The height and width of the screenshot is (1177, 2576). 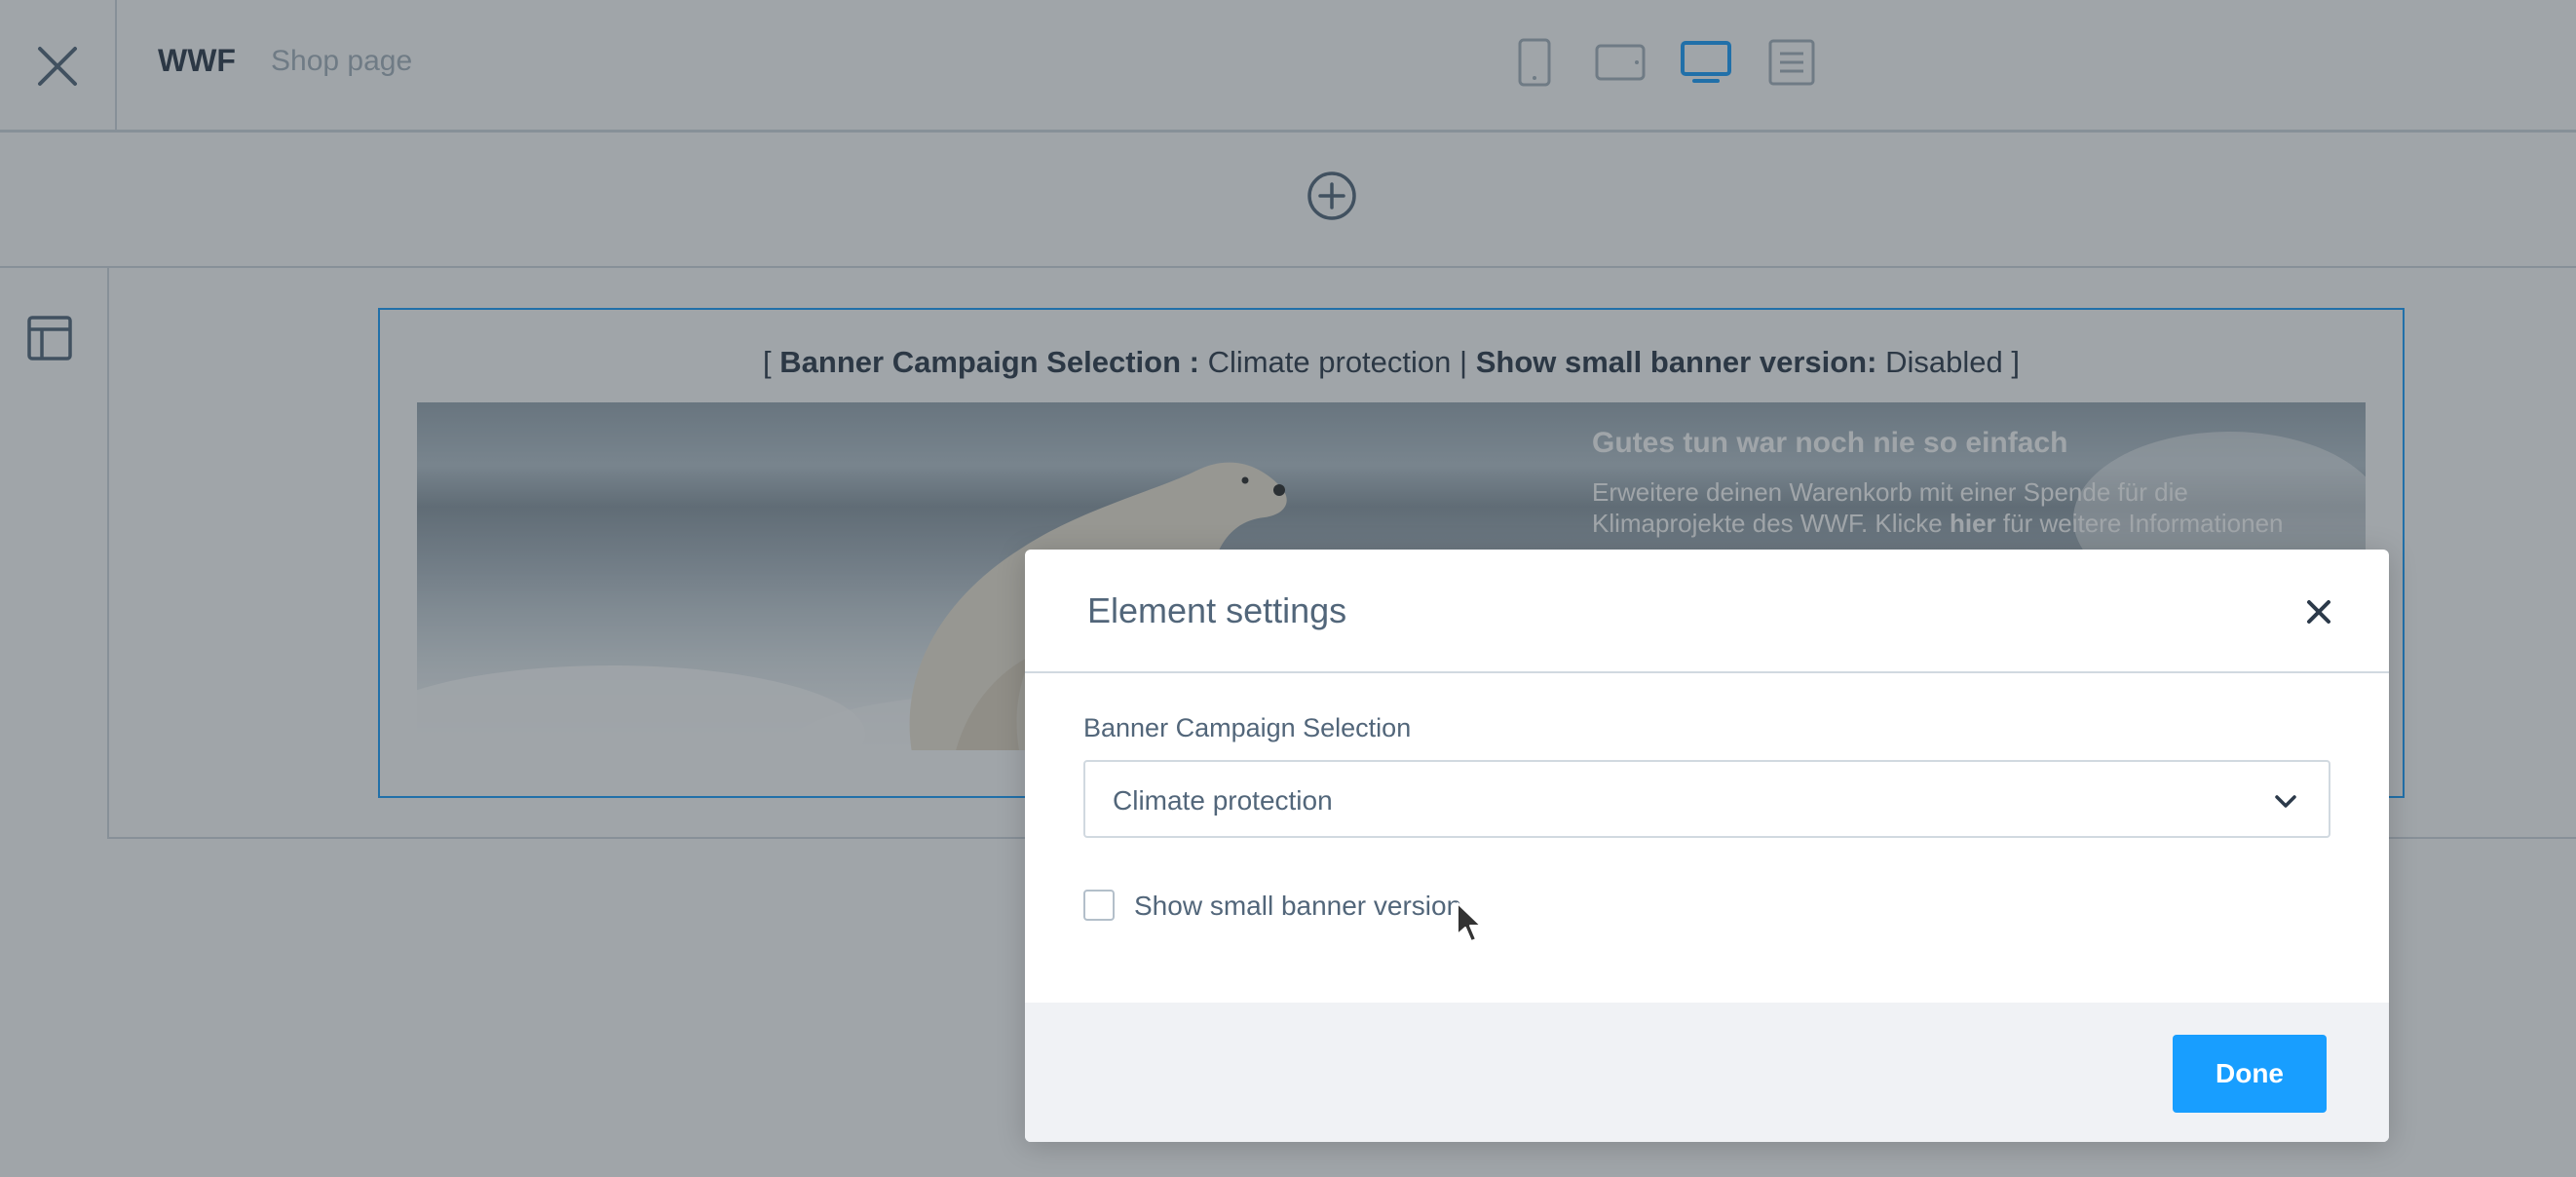 I want to click on modal-header: Element settings, so click(x=1707, y=611).